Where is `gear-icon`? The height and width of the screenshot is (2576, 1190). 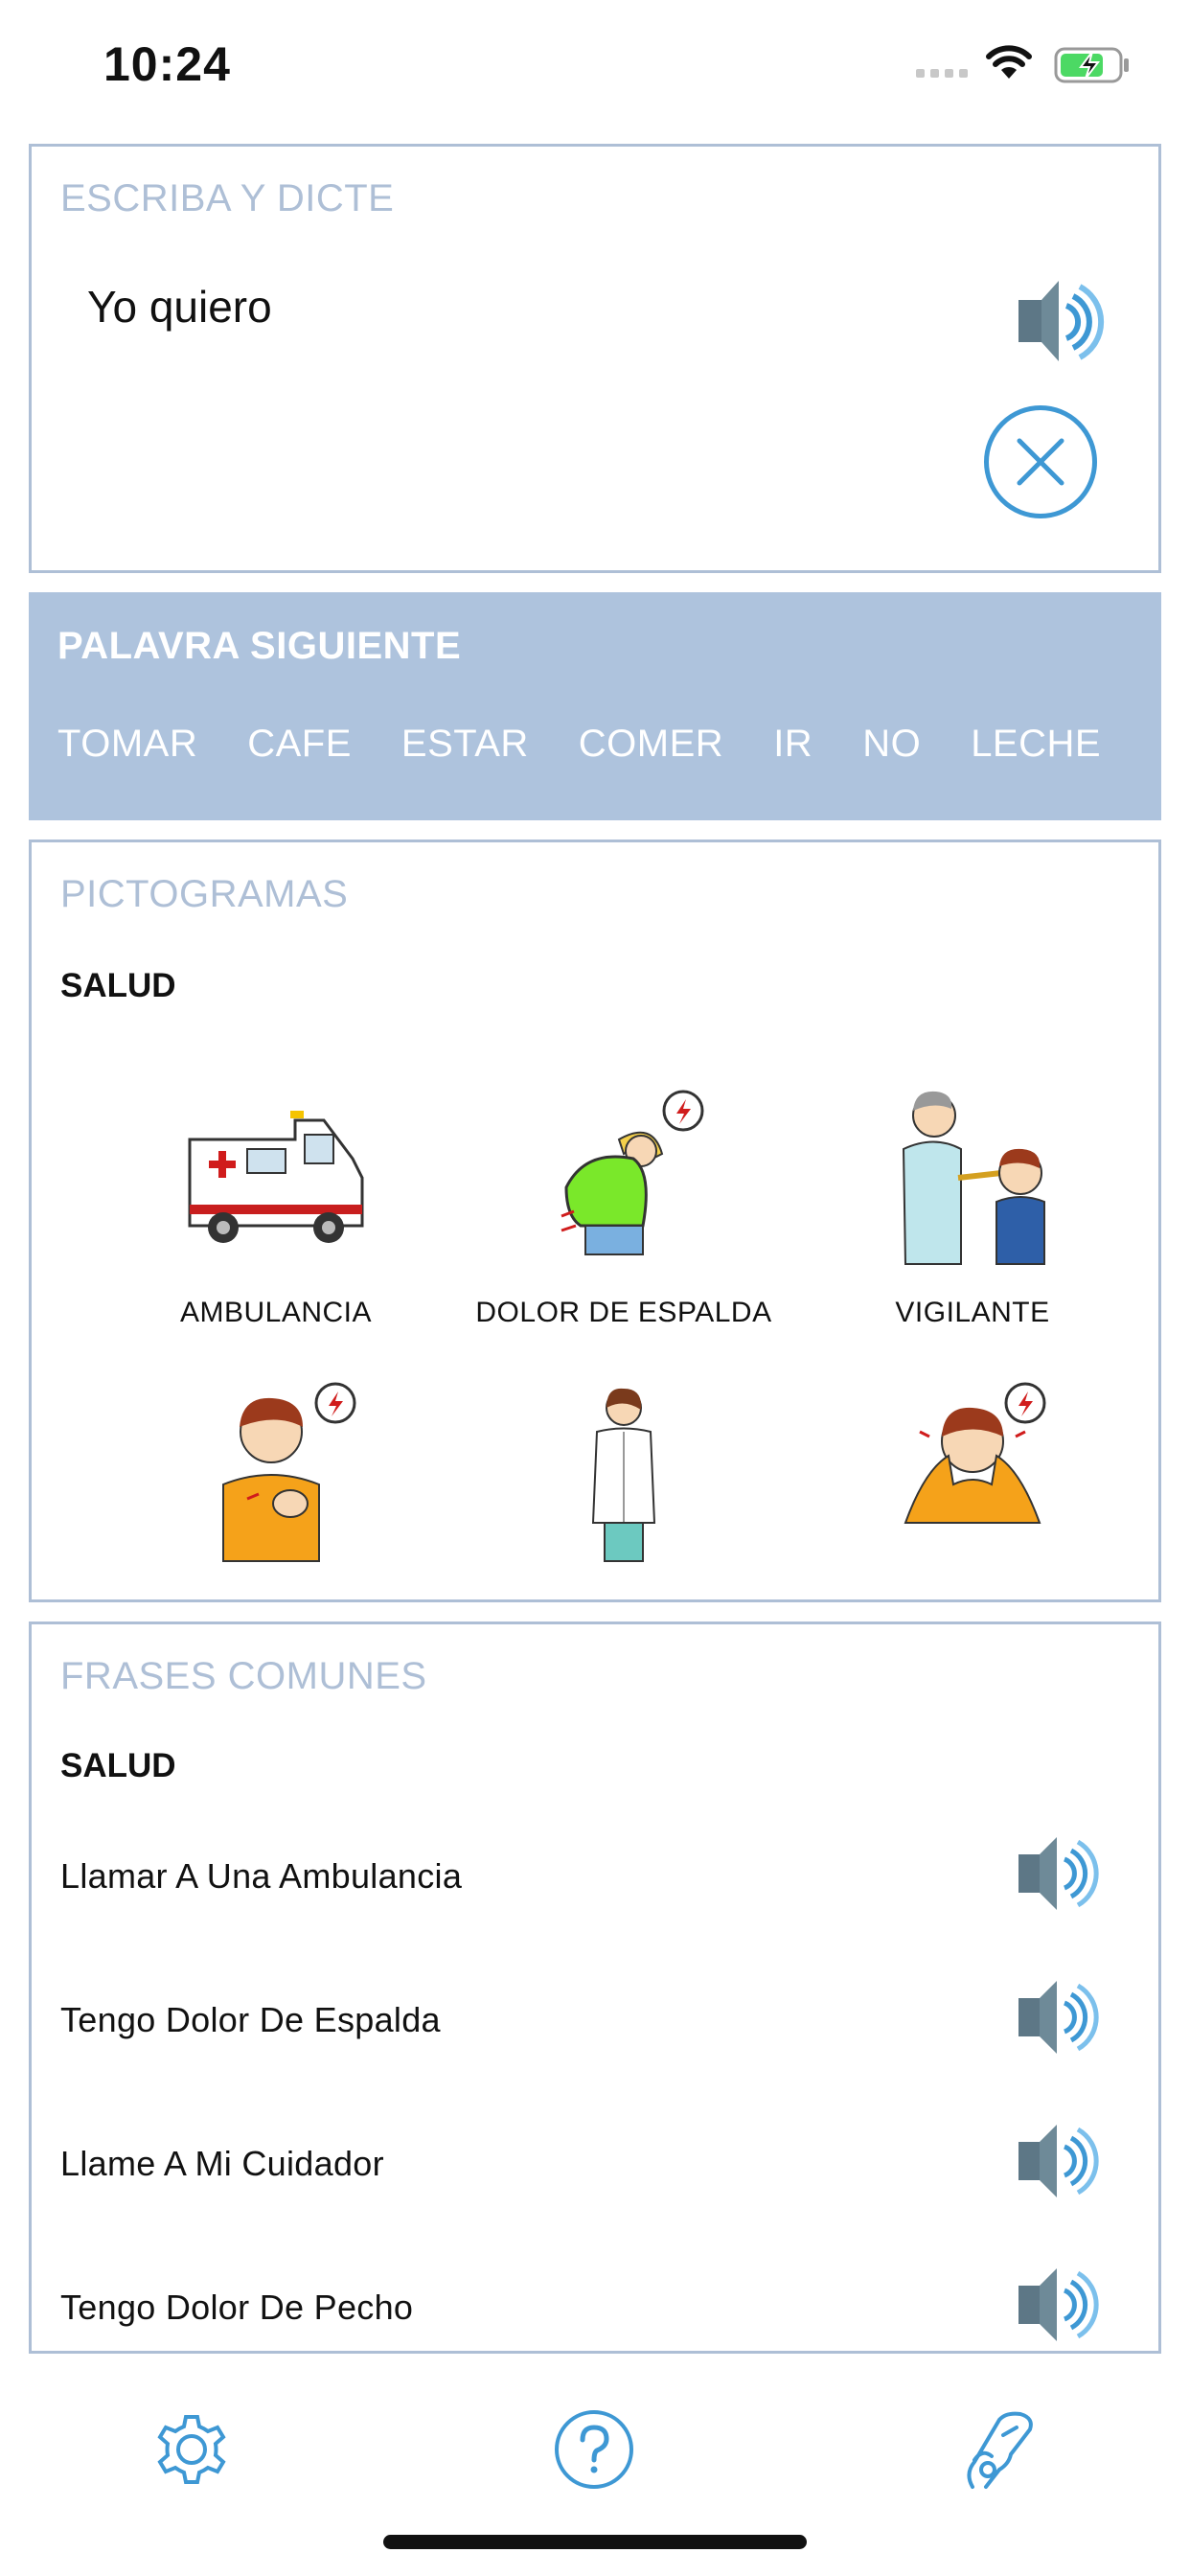
gear-icon is located at coordinates (192, 2449).